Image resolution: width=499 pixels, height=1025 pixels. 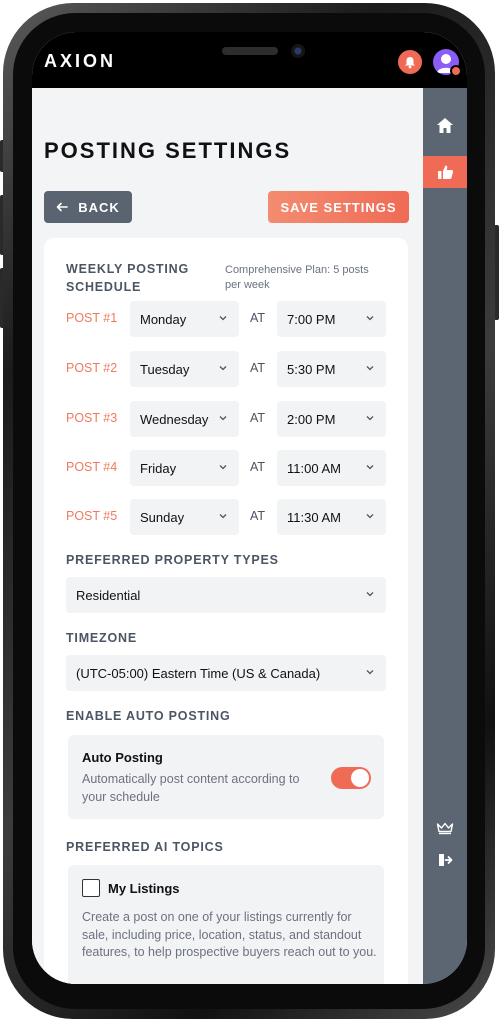 I want to click on post-time-select: 11:00 AM, so click(x=331, y=468).